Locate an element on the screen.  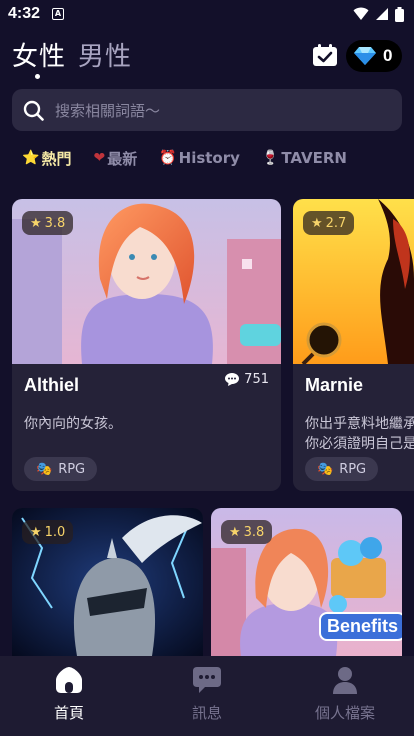
rating-badge: ★ 2.7 is located at coordinates (329, 223).